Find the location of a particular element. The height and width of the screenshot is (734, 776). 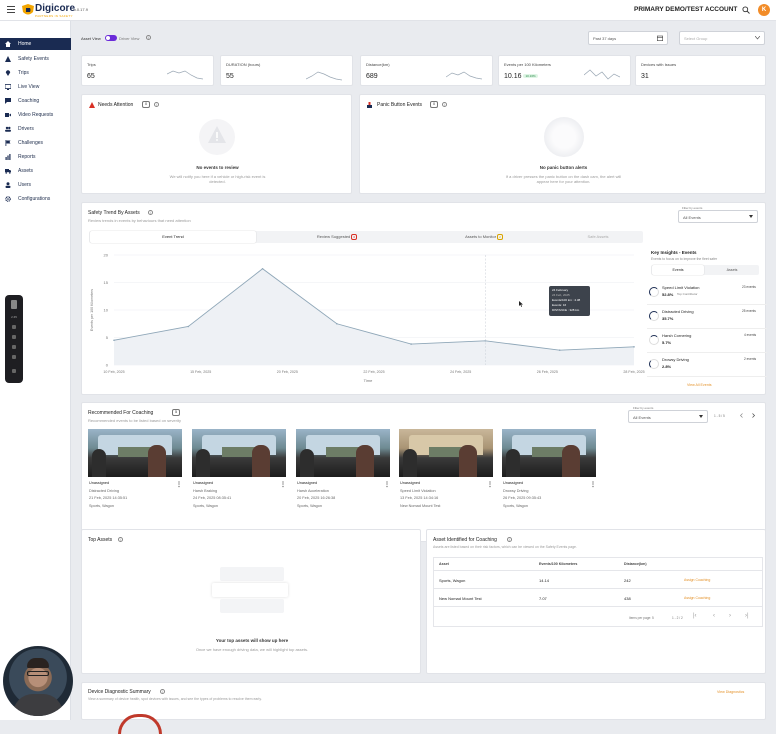

home-icon is located at coordinates (8, 44).